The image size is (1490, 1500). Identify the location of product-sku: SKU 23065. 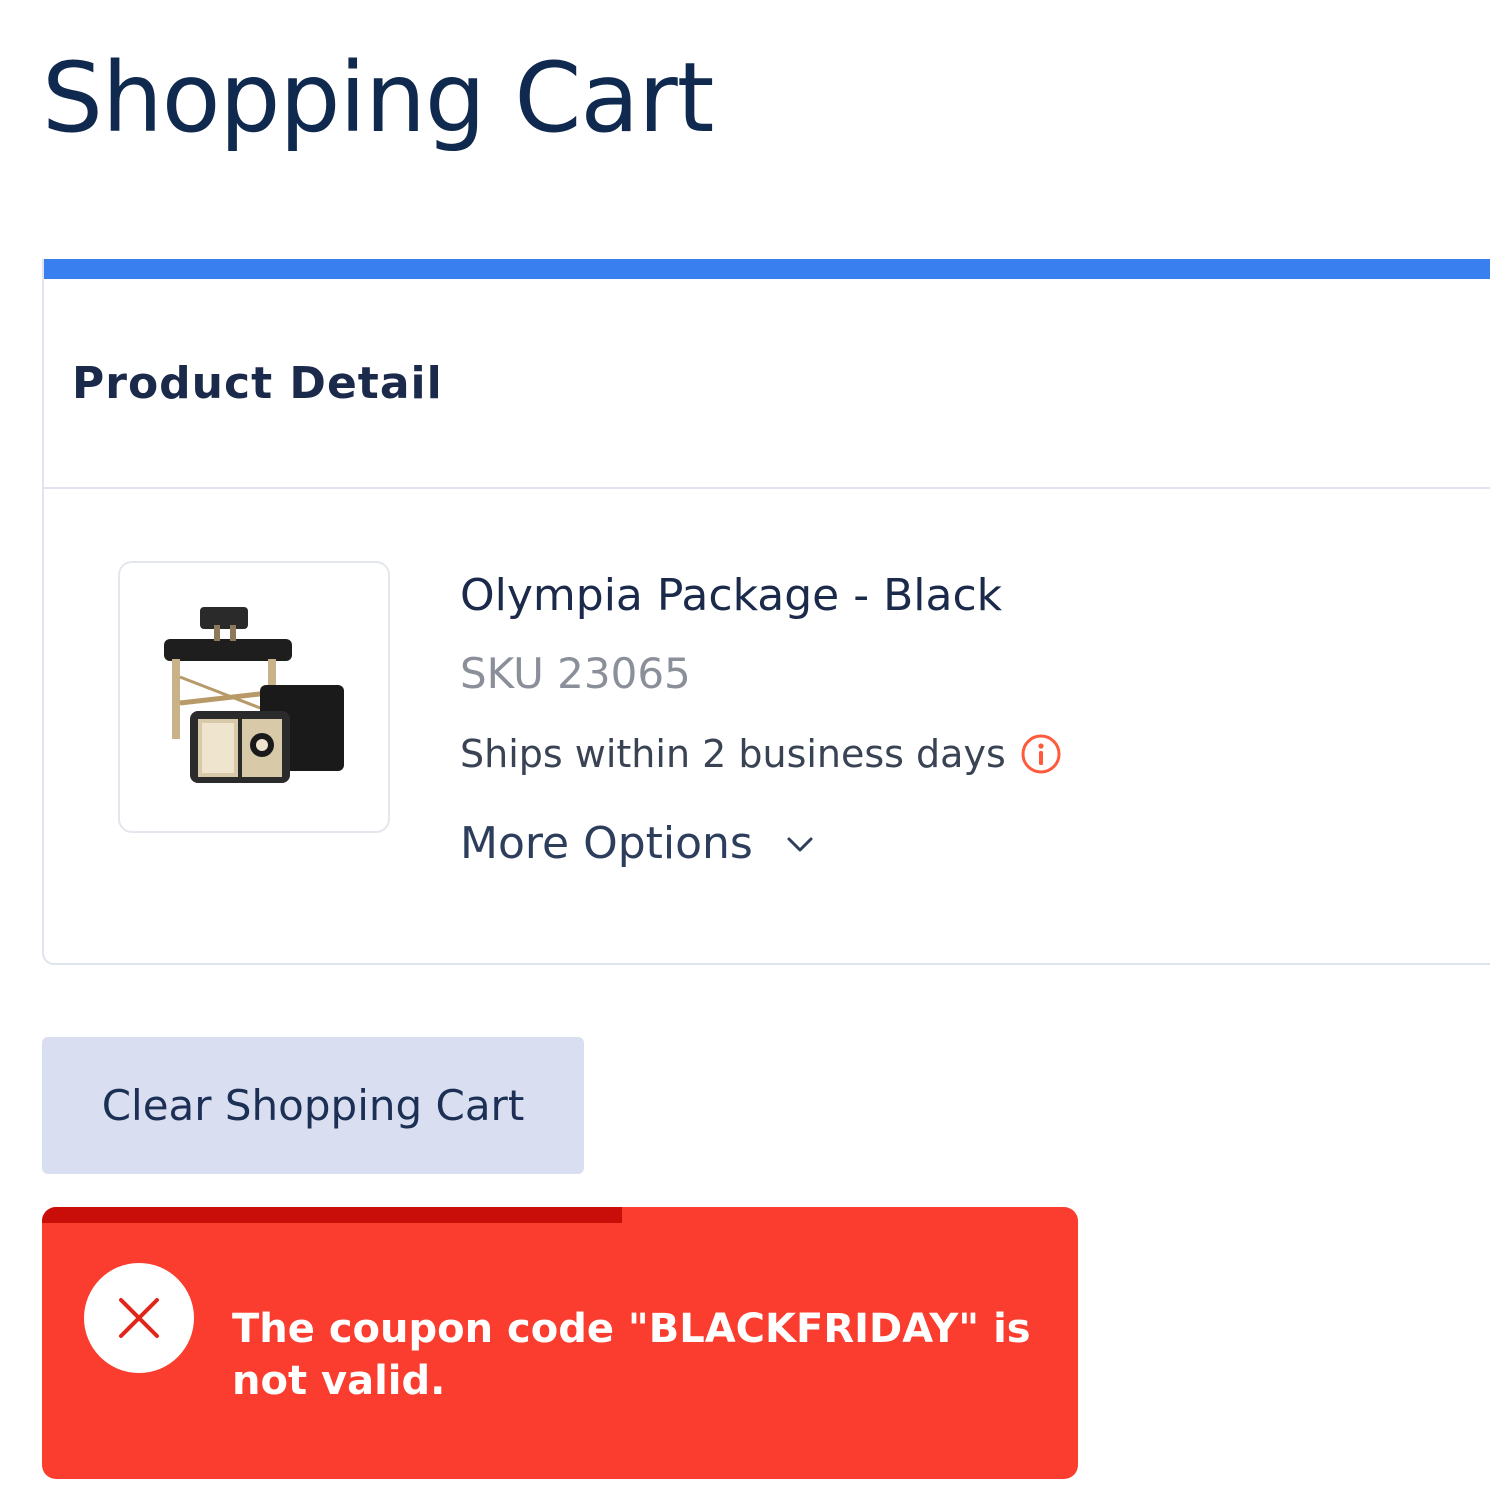
(575, 673).